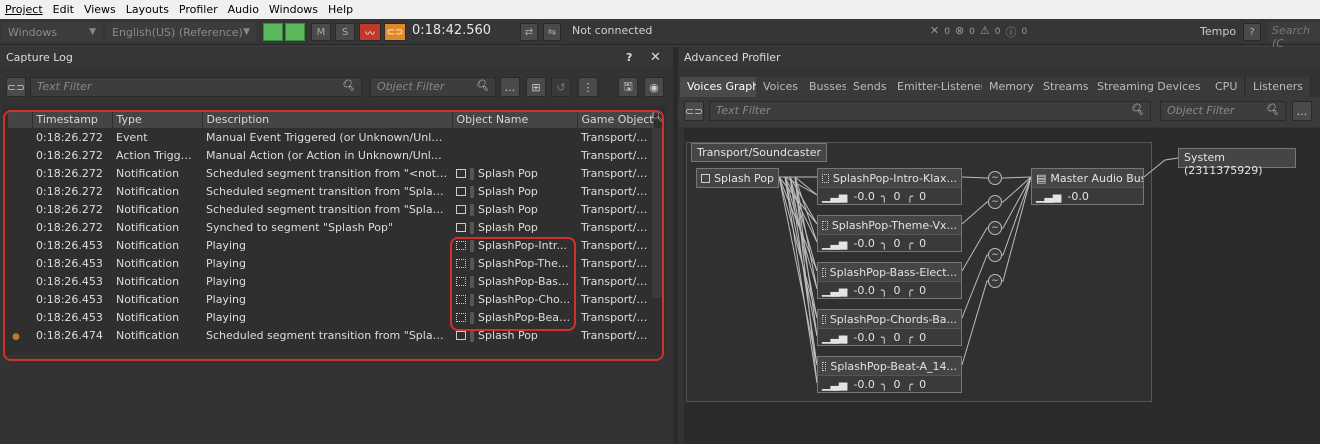 Image resolution: width=1320 pixels, height=444 pixels. I want to click on voice-node: SplashPop-Theme-Vx... ▁▃▅ -0.0 ╮ 0 ╭ 0, so click(889, 233).